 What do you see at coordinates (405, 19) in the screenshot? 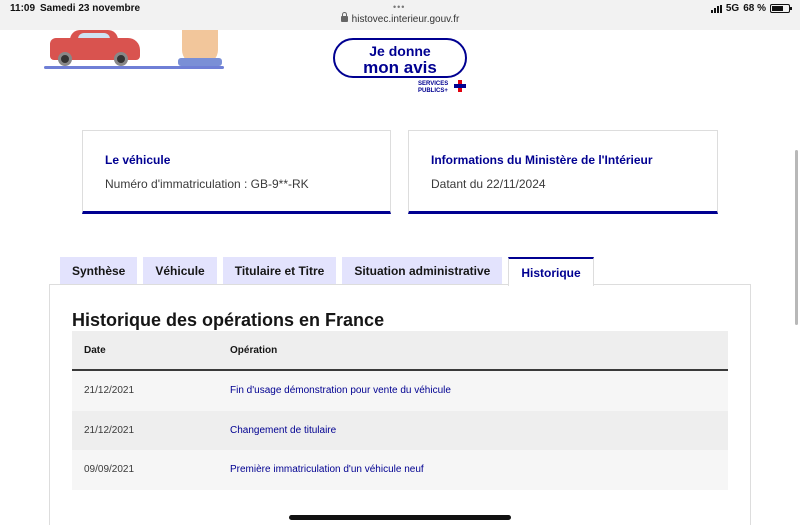
I see `address-url: histovec.interieur.gouv.fr` at bounding box center [405, 19].